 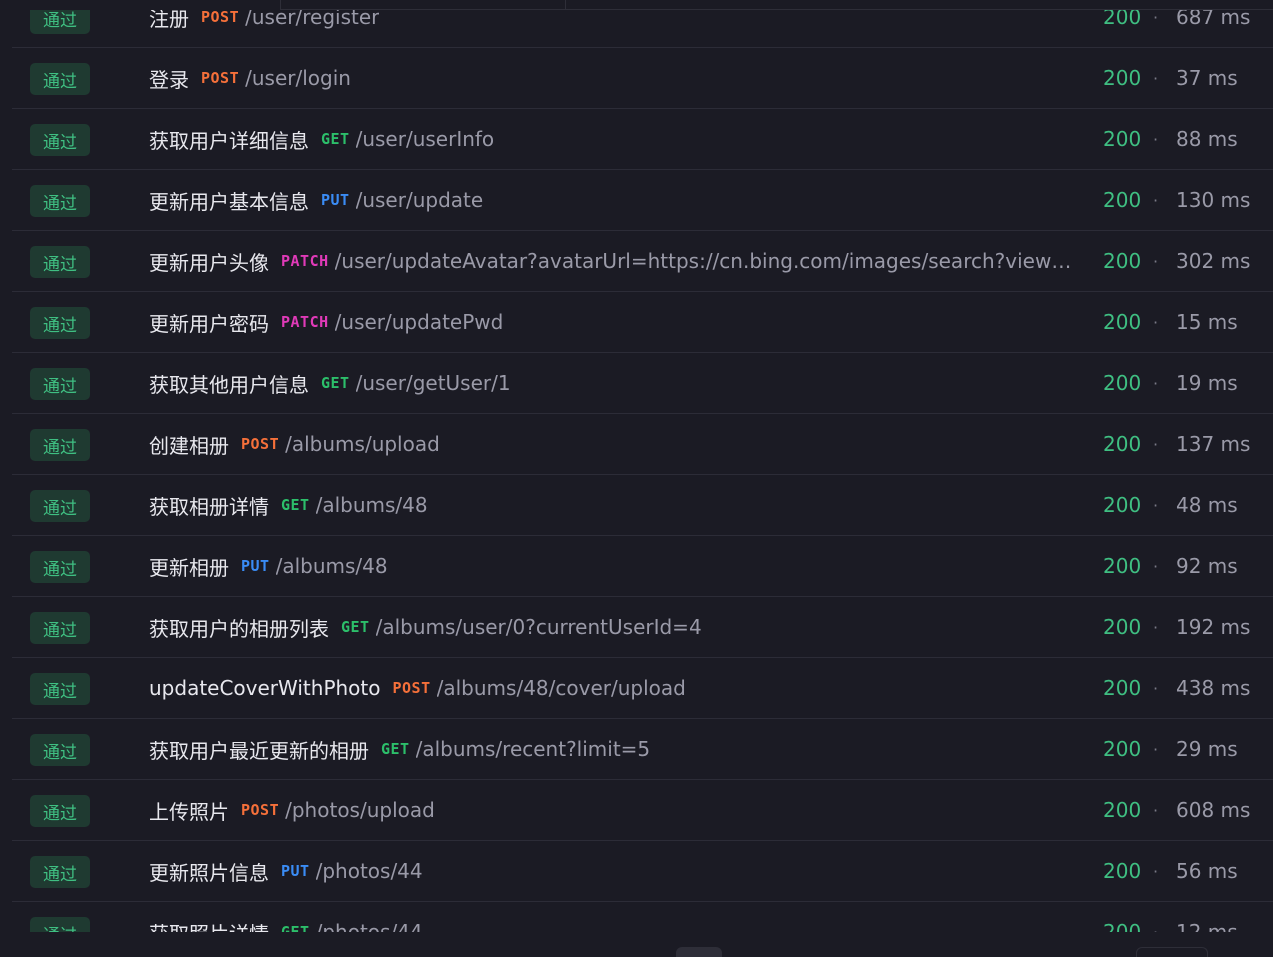 I want to click on scrollbar-thumb, so click(x=699, y=952).